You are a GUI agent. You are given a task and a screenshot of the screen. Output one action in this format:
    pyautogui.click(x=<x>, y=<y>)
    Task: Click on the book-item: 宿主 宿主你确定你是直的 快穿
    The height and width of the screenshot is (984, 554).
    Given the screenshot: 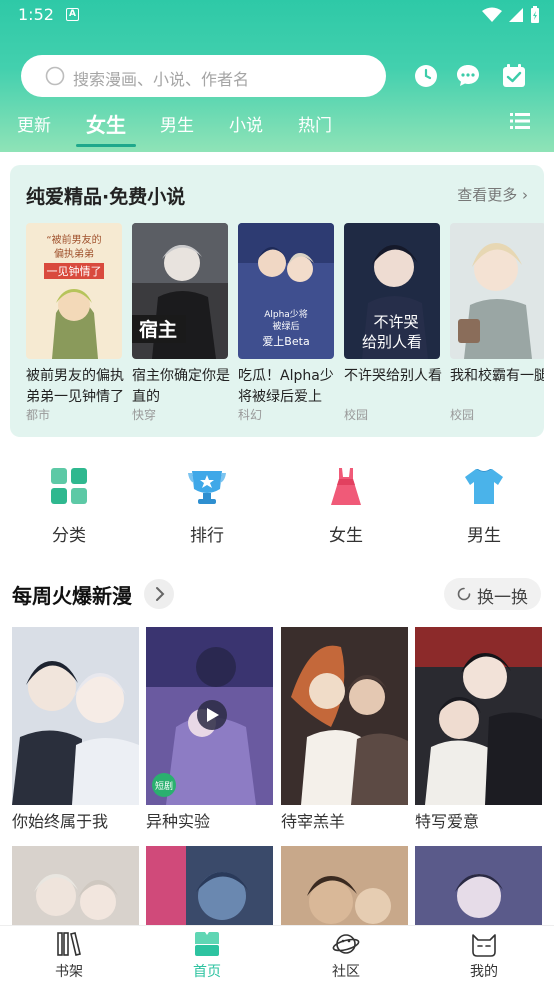 What is the action you would take?
    pyautogui.click(x=181, y=322)
    